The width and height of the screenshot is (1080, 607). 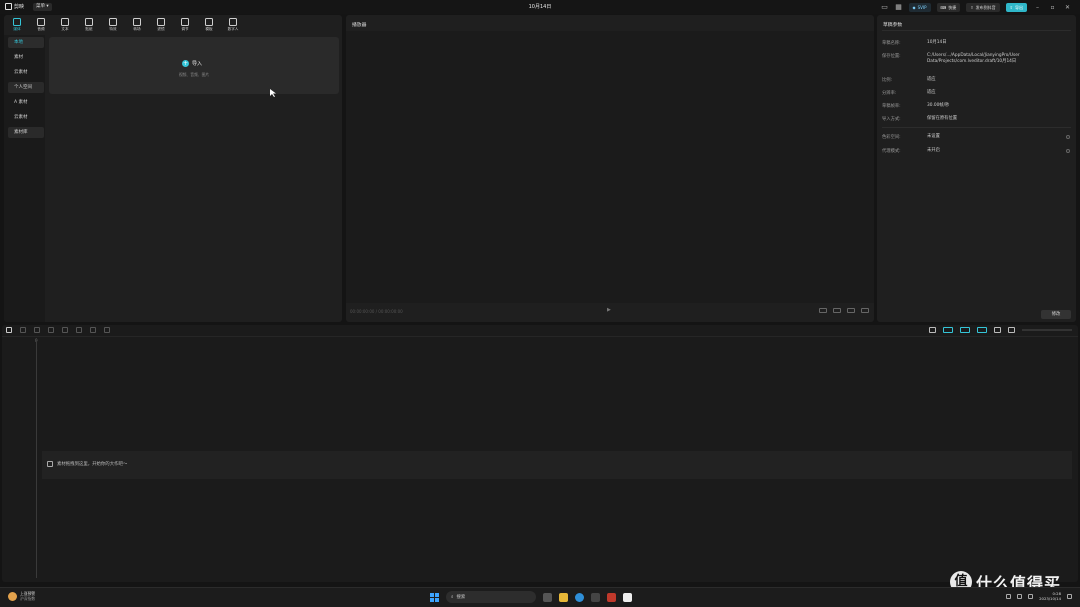 What do you see at coordinates (113, 25) in the screenshot?
I see `tool-effects: 特效` at bounding box center [113, 25].